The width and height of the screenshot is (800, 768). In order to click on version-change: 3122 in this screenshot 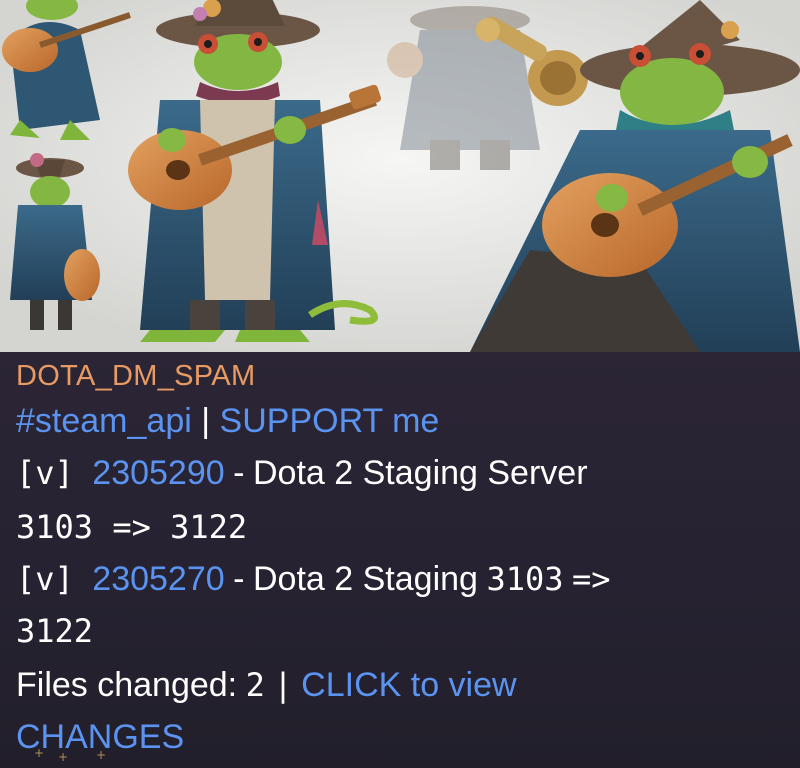, I will do `click(54, 631)`.